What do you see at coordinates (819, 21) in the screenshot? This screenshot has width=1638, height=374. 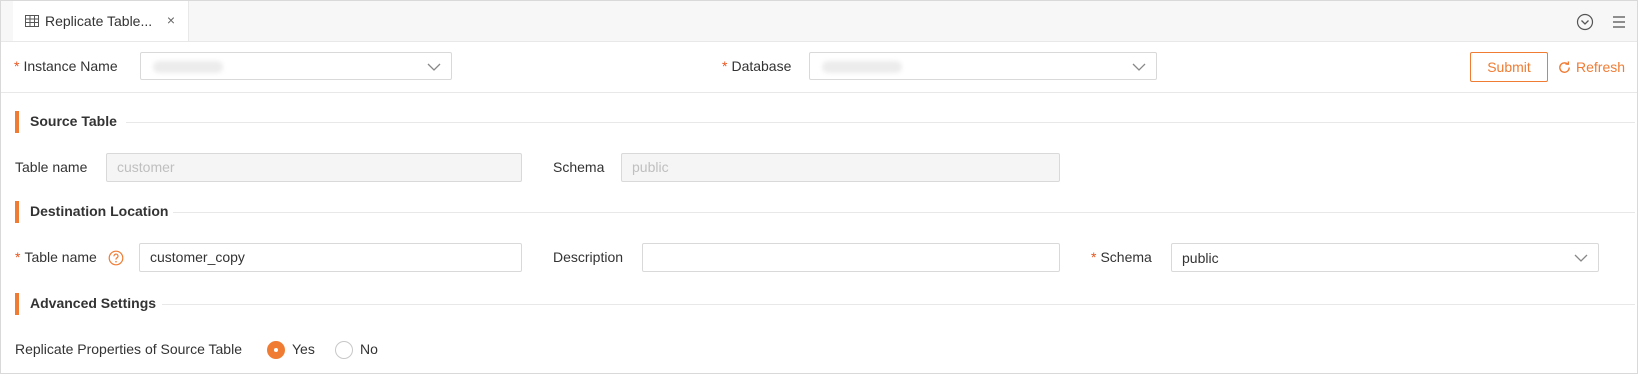 I see `tab-bar: Replicate Table... ×` at bounding box center [819, 21].